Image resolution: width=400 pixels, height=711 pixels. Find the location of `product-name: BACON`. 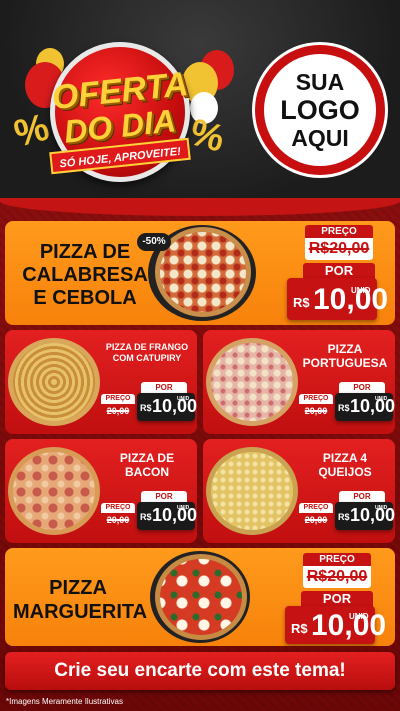

product-name: BACON is located at coordinates (147, 472).